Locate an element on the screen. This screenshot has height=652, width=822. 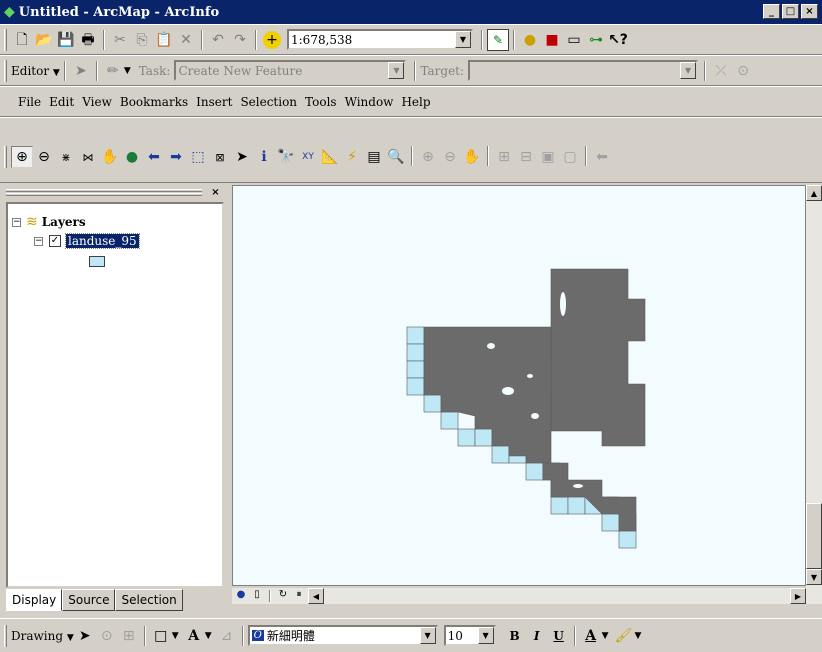
rotate-element-icon: ⊙ is located at coordinates (107, 636).